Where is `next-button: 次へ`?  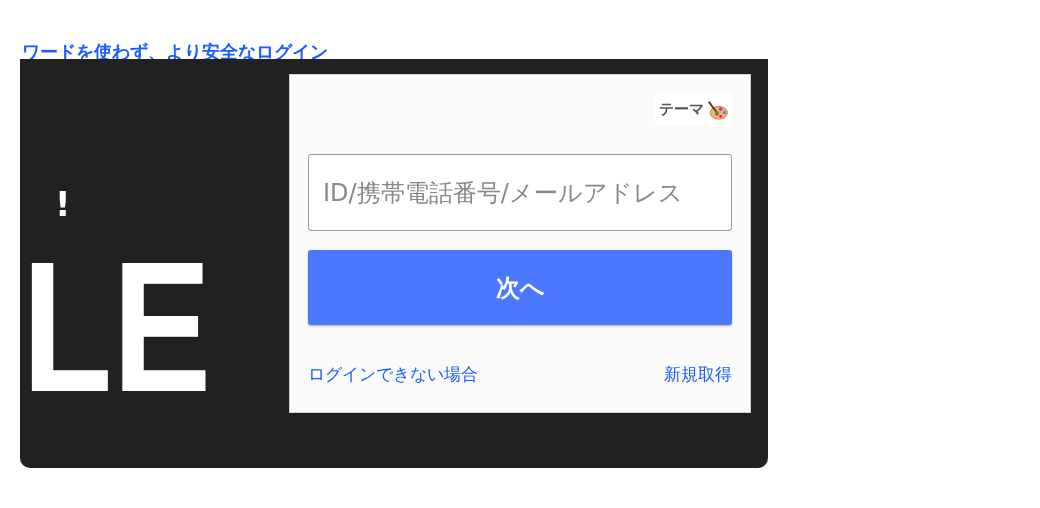
next-button: 次へ is located at coordinates (520, 287).